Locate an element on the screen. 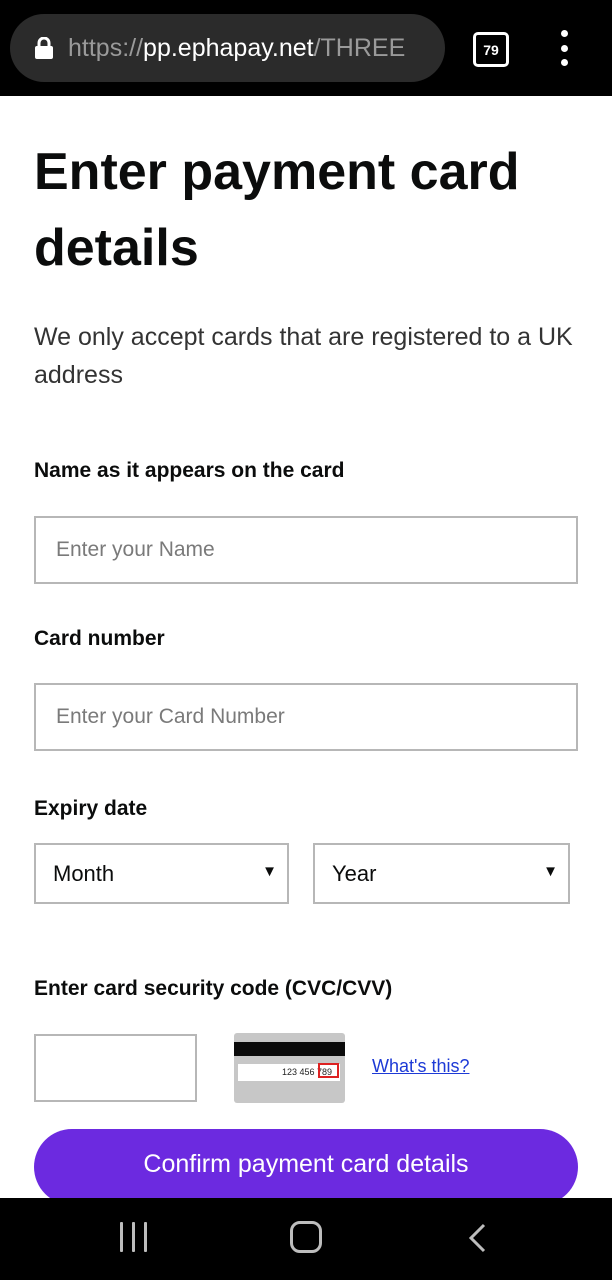 Image resolution: width=612 pixels, height=1280 pixels. name-input: Enter your Name is located at coordinates (306, 550).